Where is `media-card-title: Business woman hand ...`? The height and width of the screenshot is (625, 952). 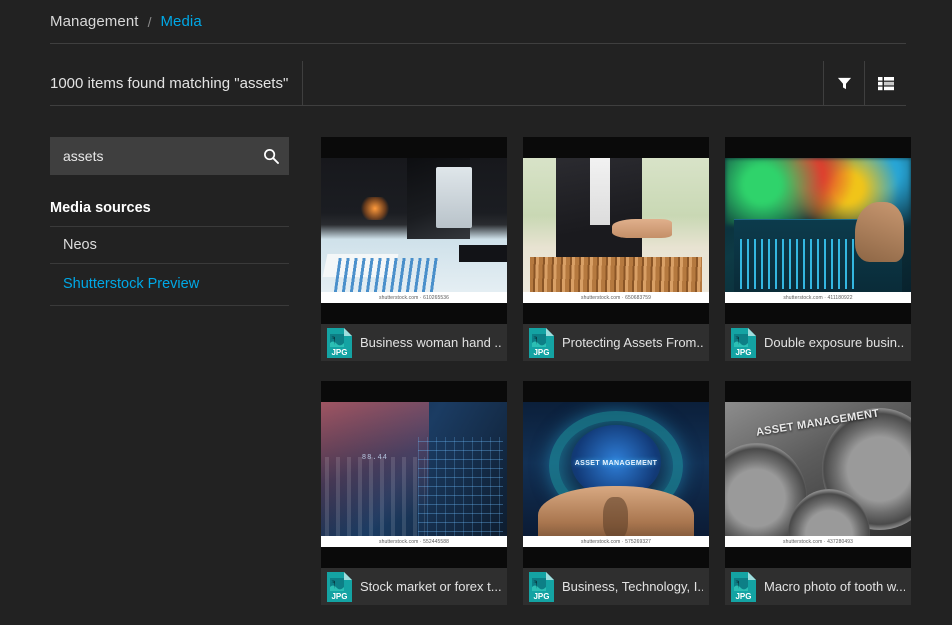 media-card-title: Business woman hand ... is located at coordinates (430, 342).